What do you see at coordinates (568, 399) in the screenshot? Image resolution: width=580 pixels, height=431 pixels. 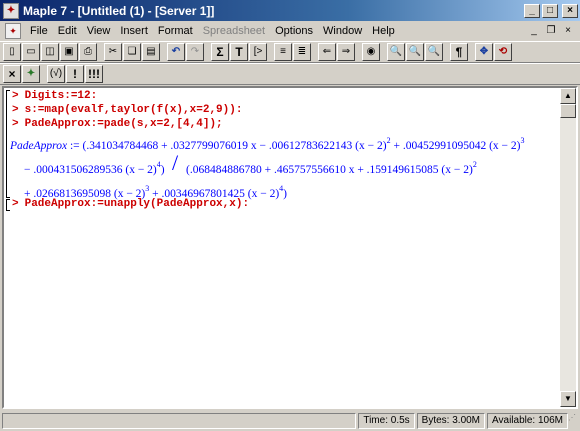 I see `scroll-down-icon: ▼` at bounding box center [568, 399].